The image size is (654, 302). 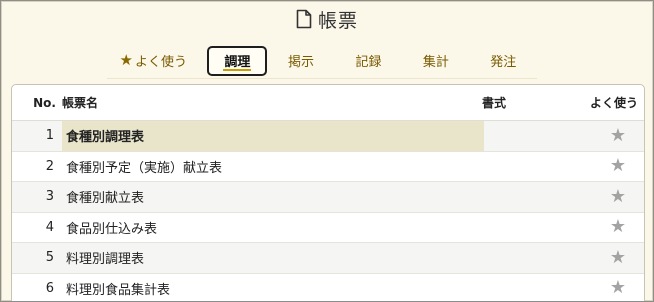 I want to click on tab-label: 発注, so click(x=503, y=62).